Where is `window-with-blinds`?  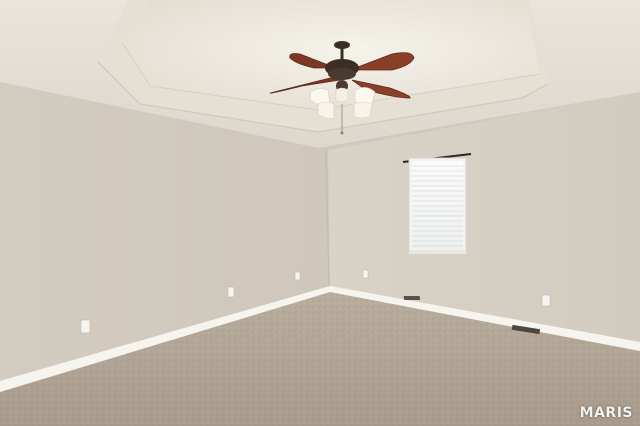
window-with-blinds is located at coordinates (437, 204).